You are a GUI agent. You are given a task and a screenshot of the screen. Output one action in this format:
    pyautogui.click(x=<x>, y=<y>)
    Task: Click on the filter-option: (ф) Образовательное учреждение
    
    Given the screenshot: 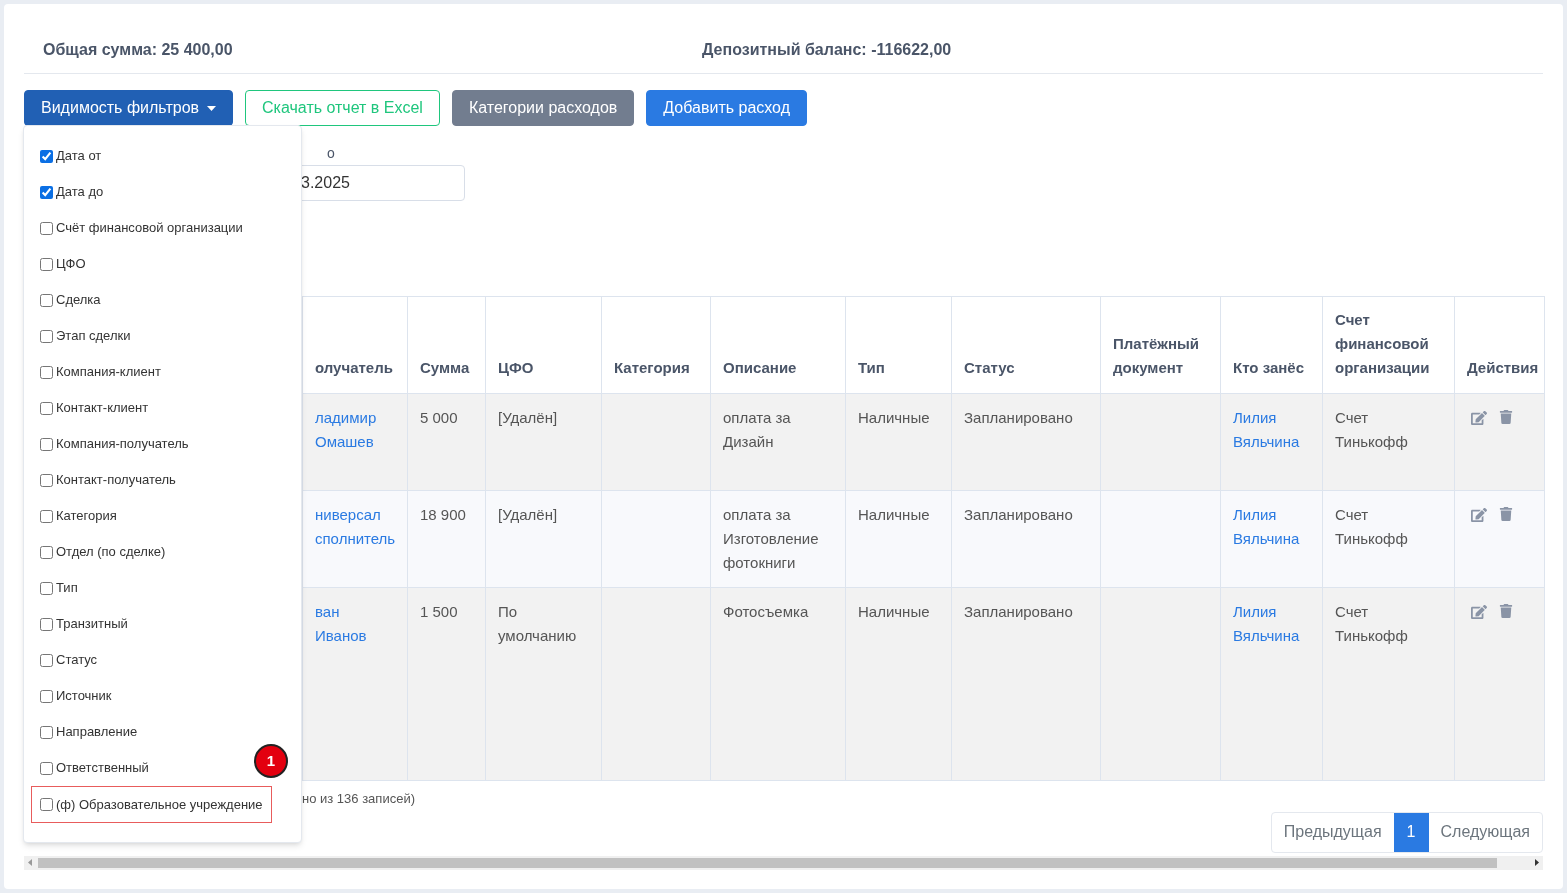 What is the action you would take?
    pyautogui.click(x=151, y=804)
    